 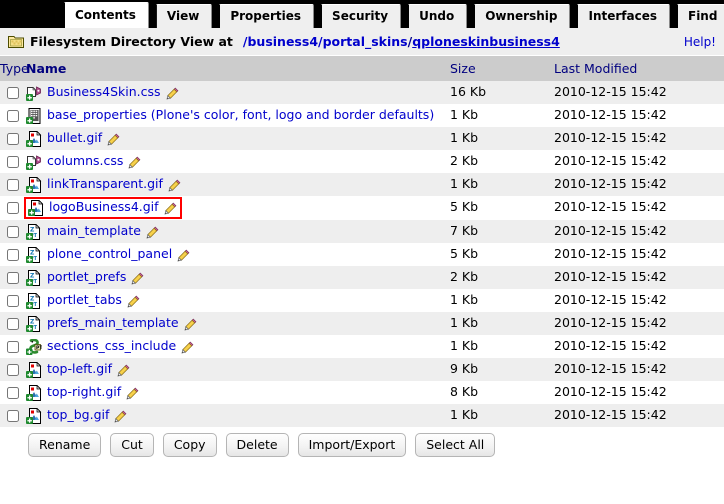 I want to click on file-name-cell: Z PT portlet_prefs, so click(x=238, y=277).